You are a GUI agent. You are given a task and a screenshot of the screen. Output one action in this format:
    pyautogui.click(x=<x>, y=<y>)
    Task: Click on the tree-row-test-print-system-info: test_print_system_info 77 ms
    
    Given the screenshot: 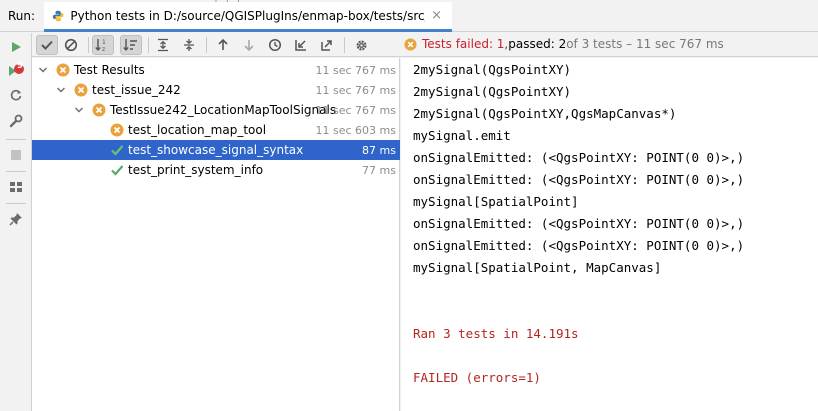 What is the action you would take?
    pyautogui.click(x=216, y=170)
    